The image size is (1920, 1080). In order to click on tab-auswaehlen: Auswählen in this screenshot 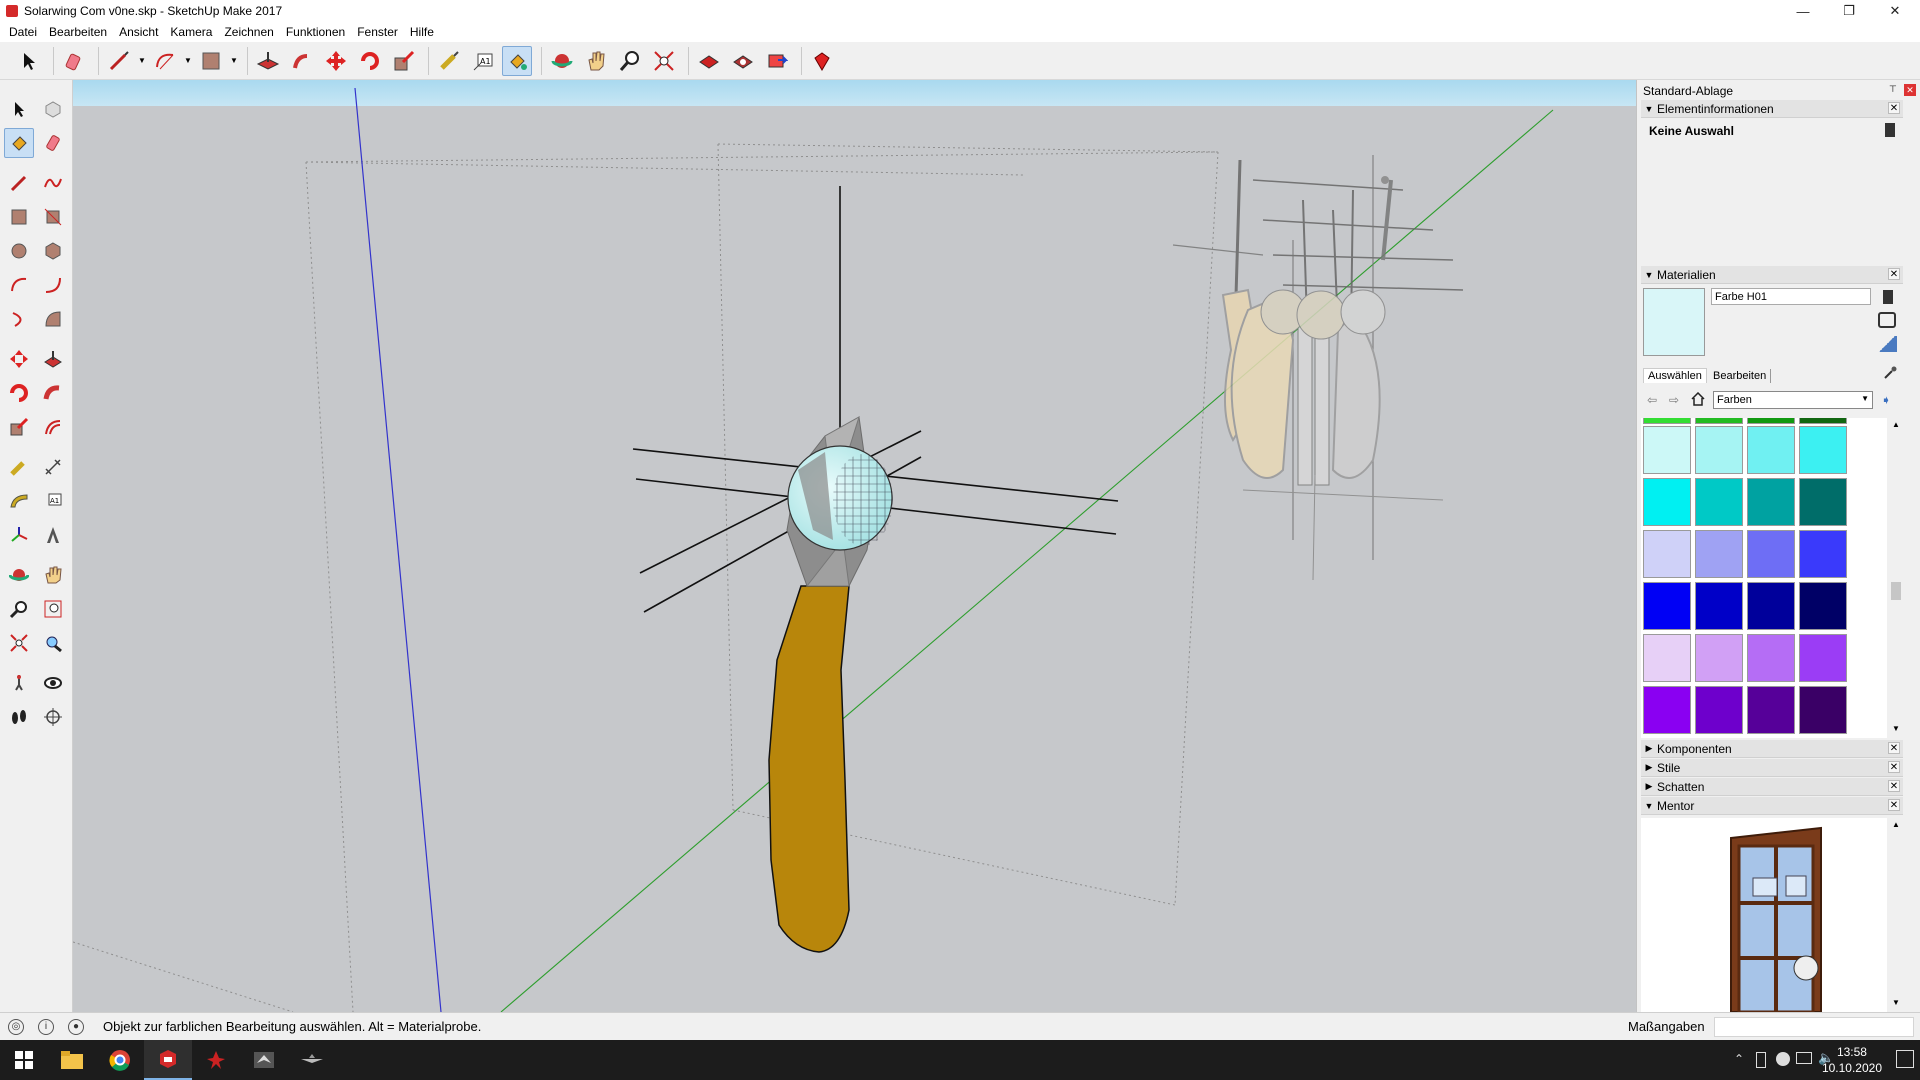, I will do `click(1675, 375)`.